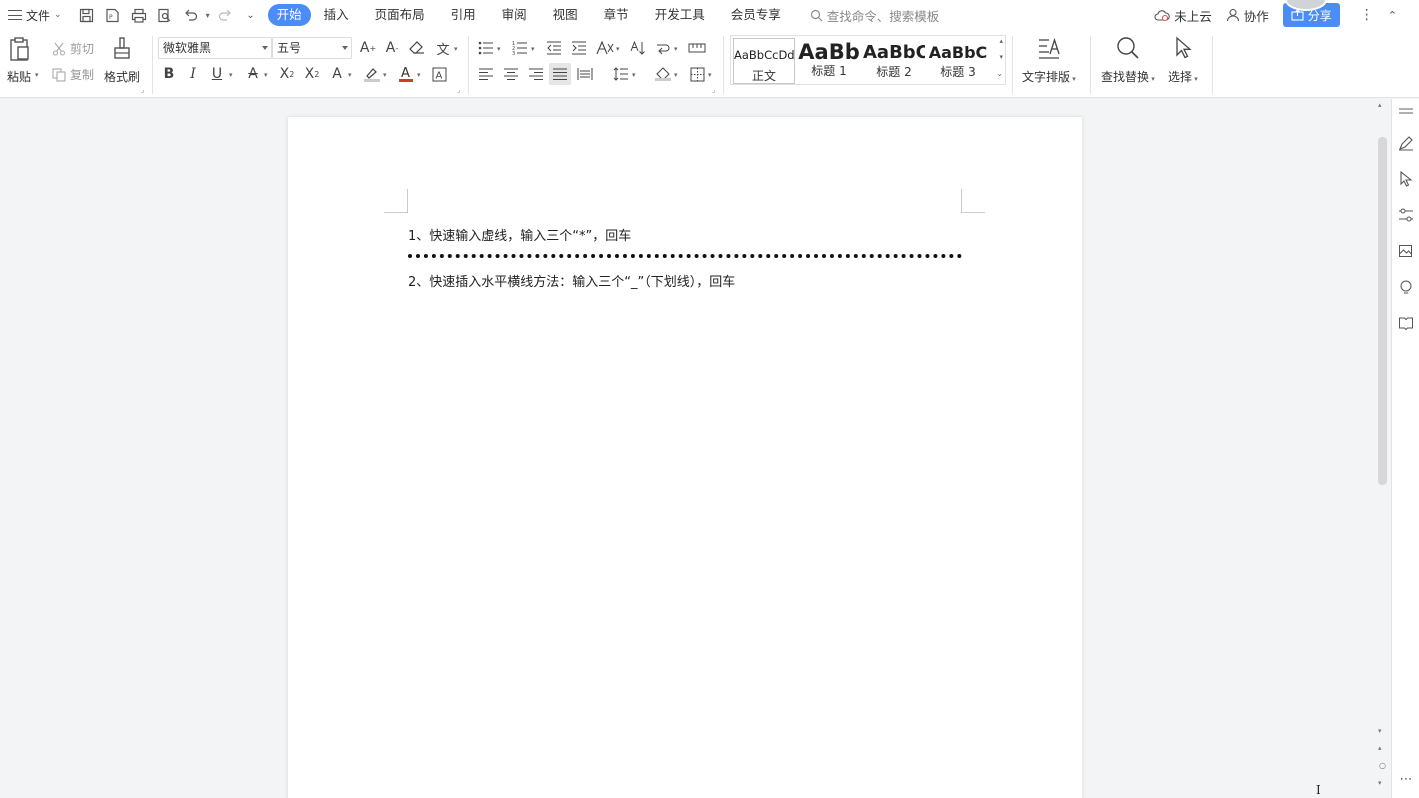 This screenshot has height=798, width=1419. I want to click on font-size-select: 五号, so click(312, 48).